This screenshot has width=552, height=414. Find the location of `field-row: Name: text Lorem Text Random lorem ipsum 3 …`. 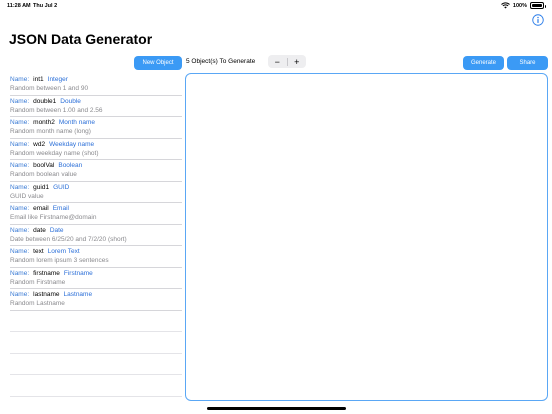

field-row: Name: text Lorem Text Random lorem ipsum 3 … is located at coordinates (96, 257).